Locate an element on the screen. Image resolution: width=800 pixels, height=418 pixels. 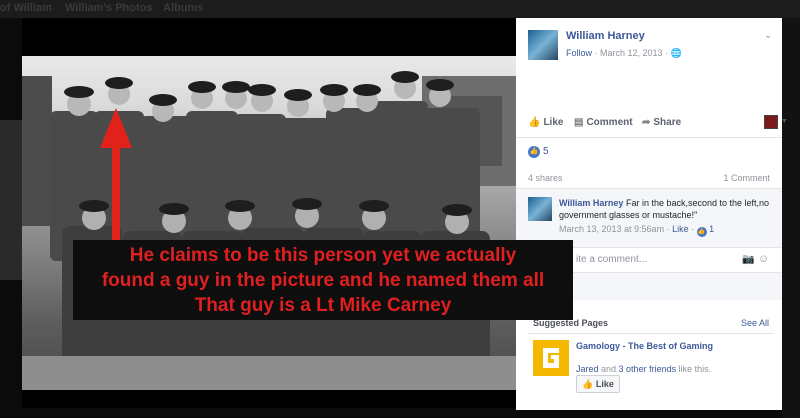
comment-label: Comment is located at coordinates (609, 122).